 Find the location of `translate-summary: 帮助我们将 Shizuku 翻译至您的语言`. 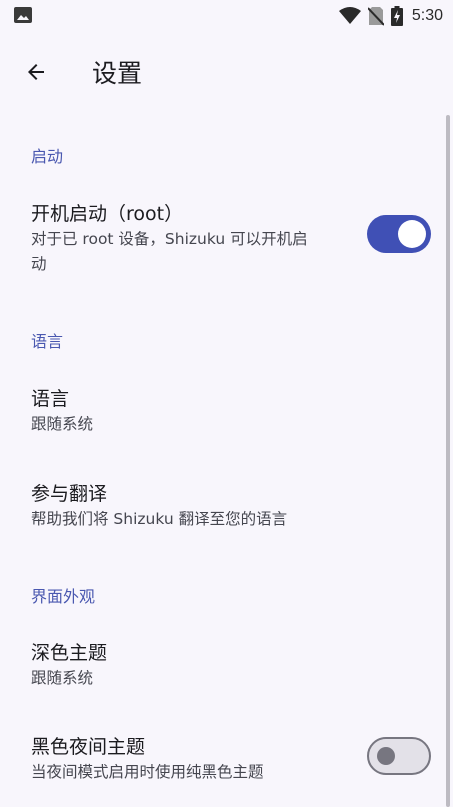

translate-summary: 帮助我们将 Shizuku 翻译至您的语言 is located at coordinates (159, 519).